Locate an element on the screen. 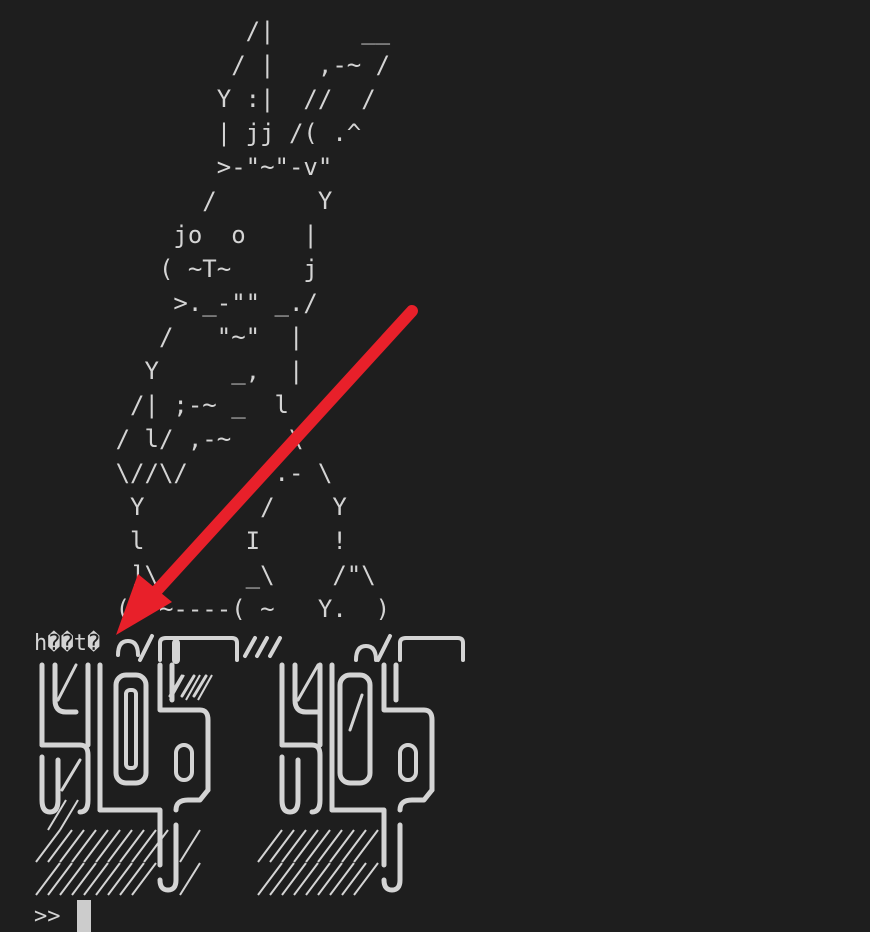  command-prompt: >> is located at coordinates (62, 916).